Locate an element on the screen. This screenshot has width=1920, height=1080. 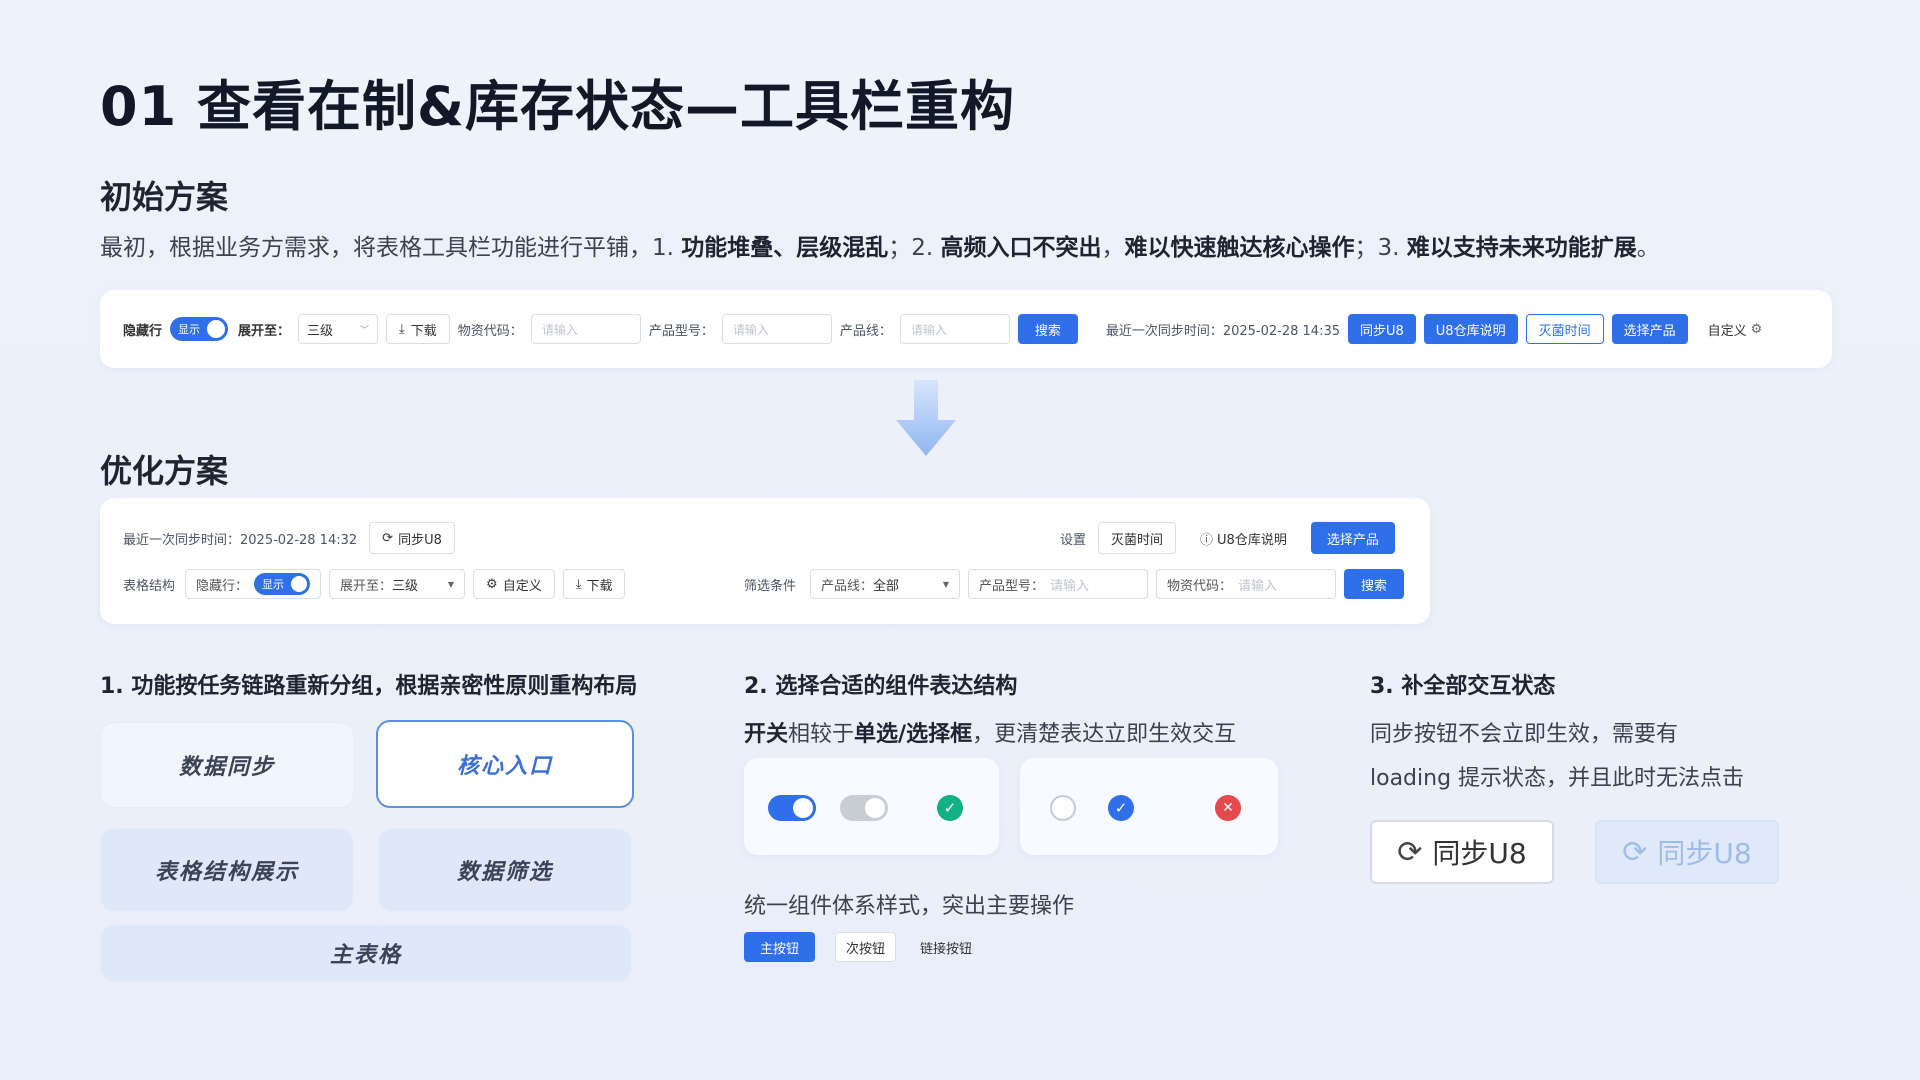
block-main-table: 主表格 is located at coordinates (366, 953).